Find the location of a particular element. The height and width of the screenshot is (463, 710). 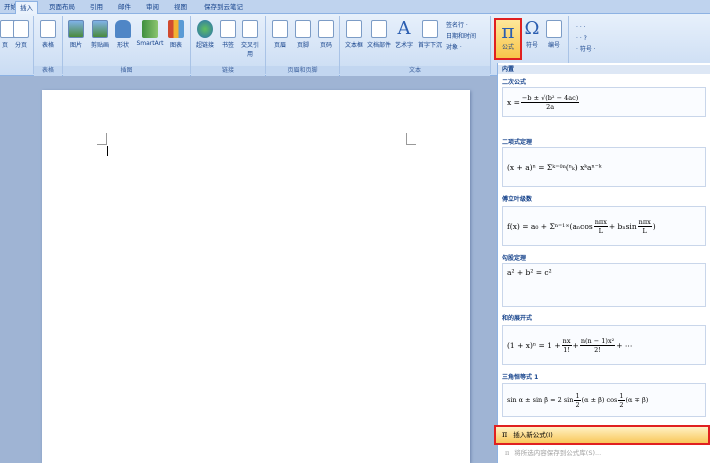

page-break-button: 分页 is located at coordinates (21, 34).